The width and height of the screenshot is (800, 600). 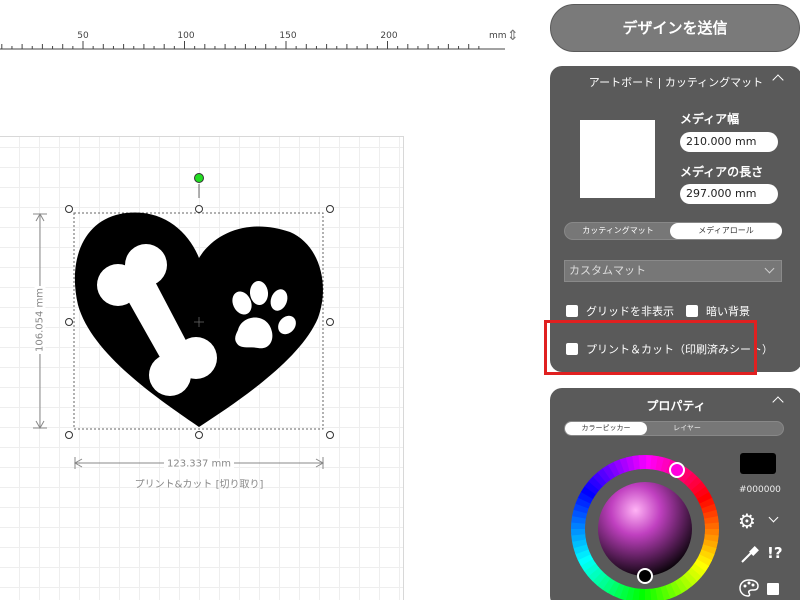 I want to click on properties-tabs: カラーピッカー レイヤー, so click(x=674, y=428).